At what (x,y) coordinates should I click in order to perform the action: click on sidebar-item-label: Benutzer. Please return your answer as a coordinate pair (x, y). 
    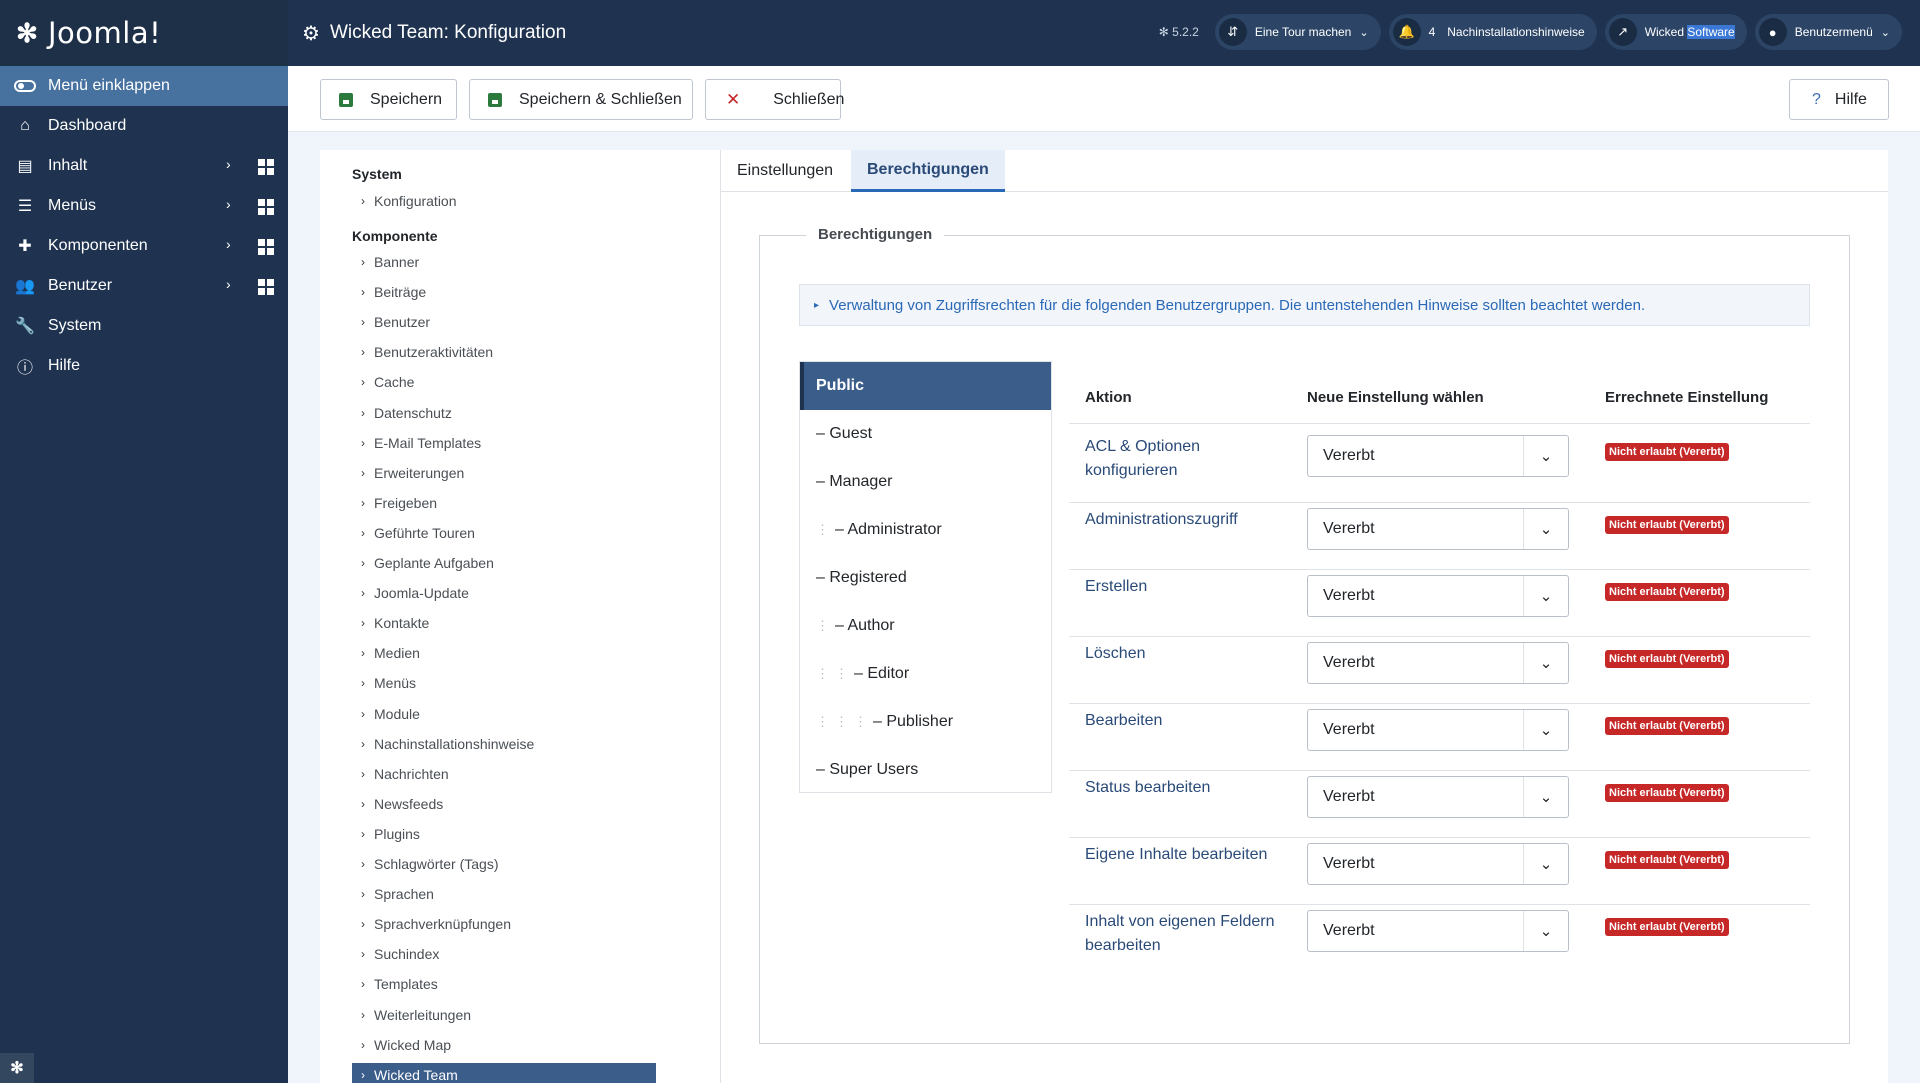
    Looking at the image, I should click on (80, 285).